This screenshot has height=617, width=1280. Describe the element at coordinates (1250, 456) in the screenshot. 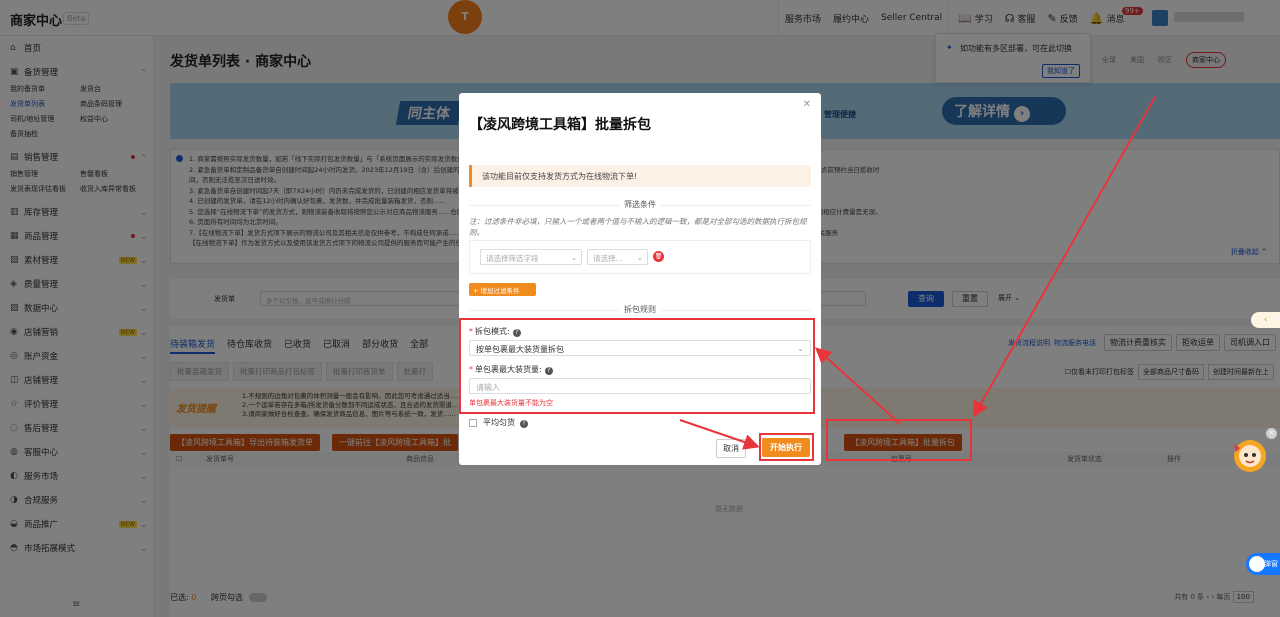

I see `promo-mascot-icon` at that location.